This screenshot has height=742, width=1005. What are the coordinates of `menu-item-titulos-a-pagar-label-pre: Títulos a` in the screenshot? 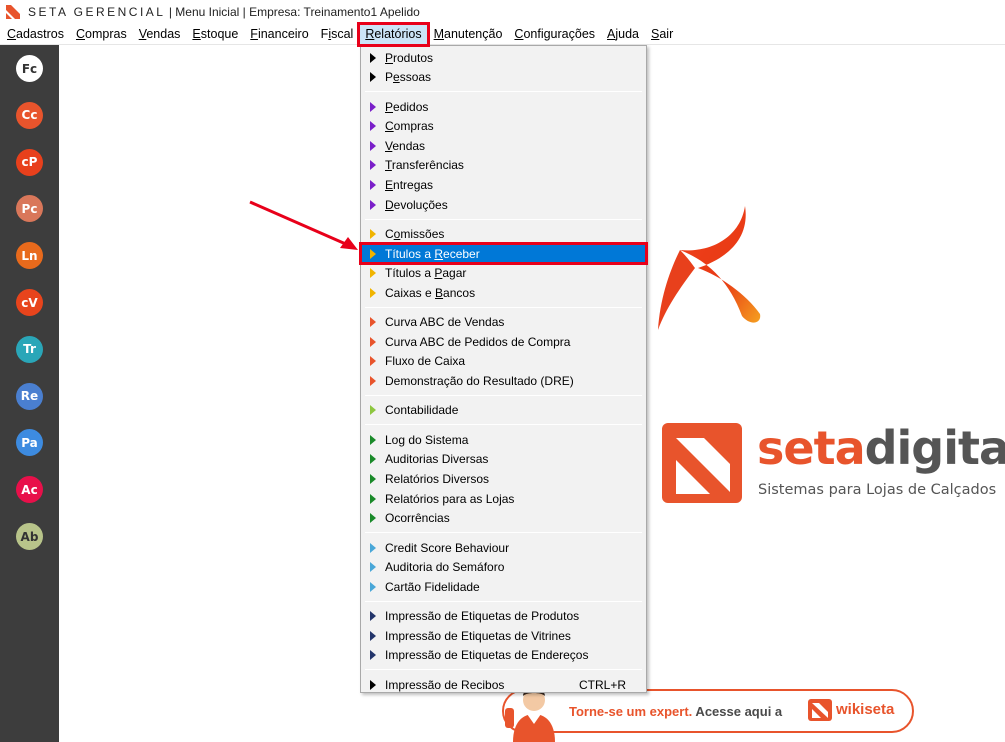 It's located at (410, 273).